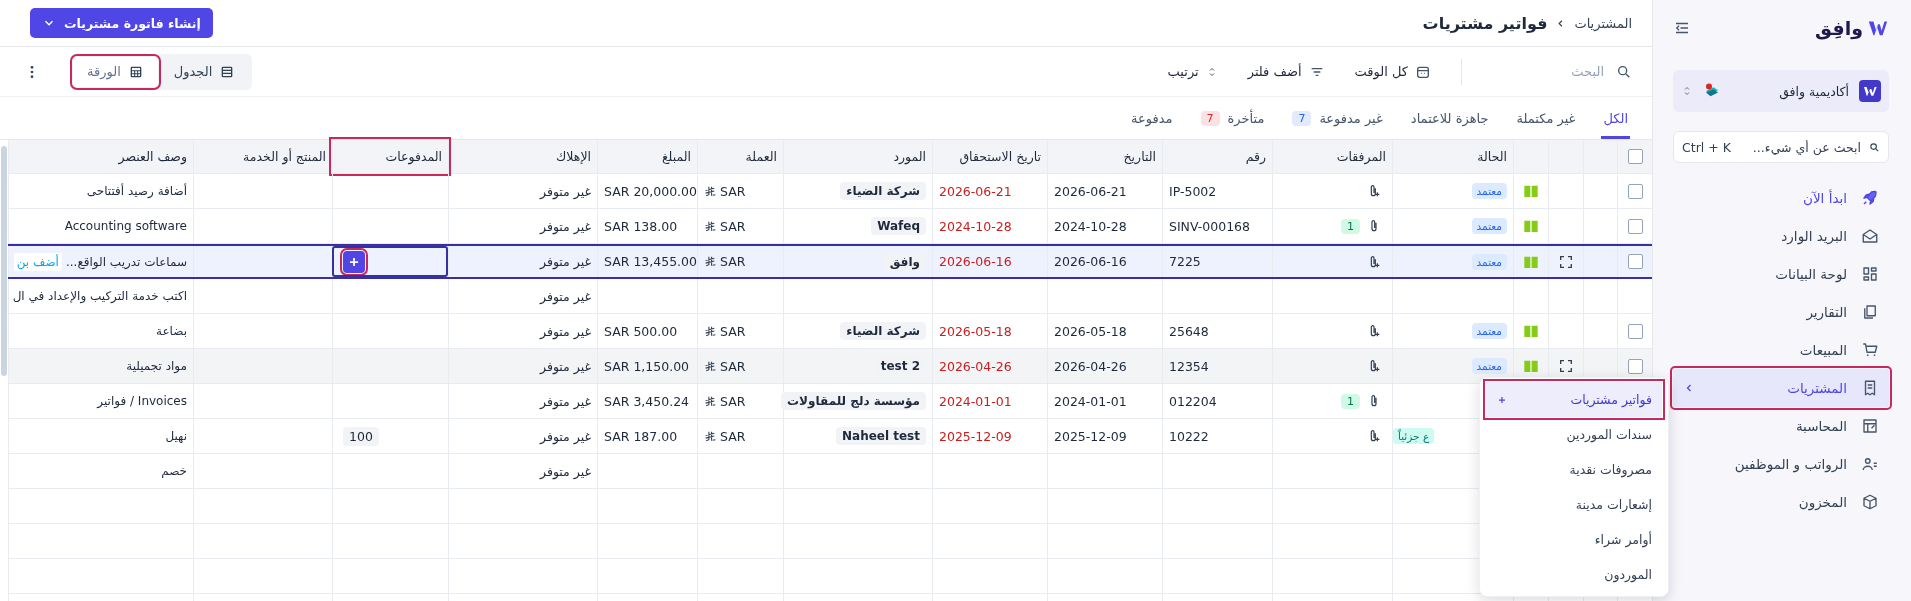  I want to click on breadcrumb-link: المشتريات, so click(1603, 23).